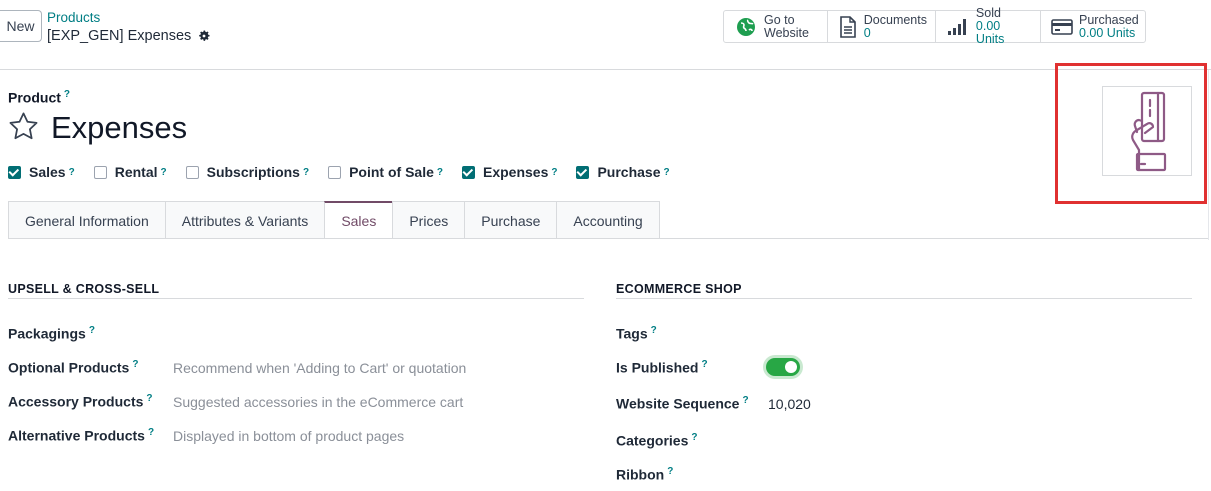 The height and width of the screenshot is (491, 1211). Describe the element at coordinates (76, 435) in the screenshot. I see `alternative-products-label-text: Alternative Products` at that location.